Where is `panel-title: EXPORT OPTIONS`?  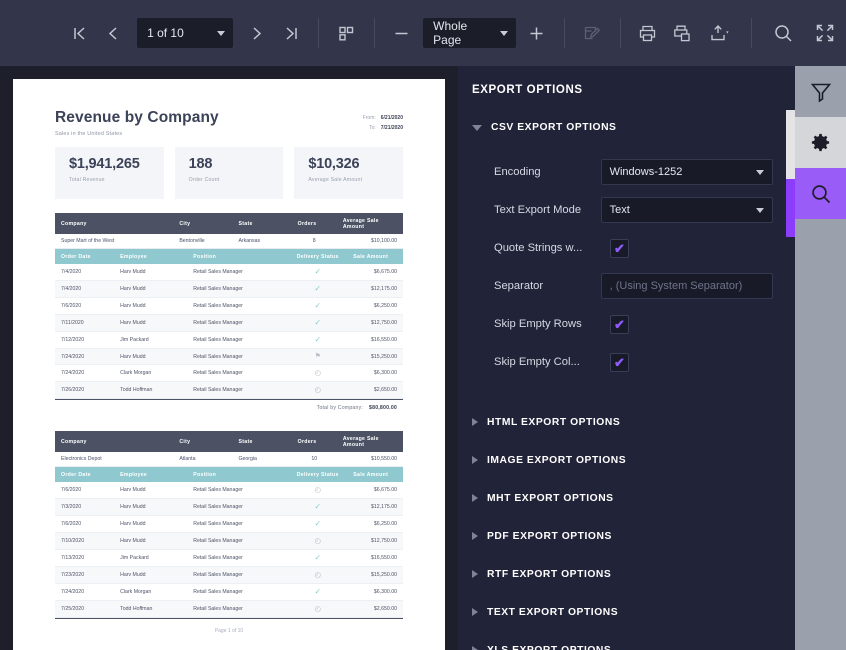 panel-title: EXPORT OPTIONS is located at coordinates (527, 90).